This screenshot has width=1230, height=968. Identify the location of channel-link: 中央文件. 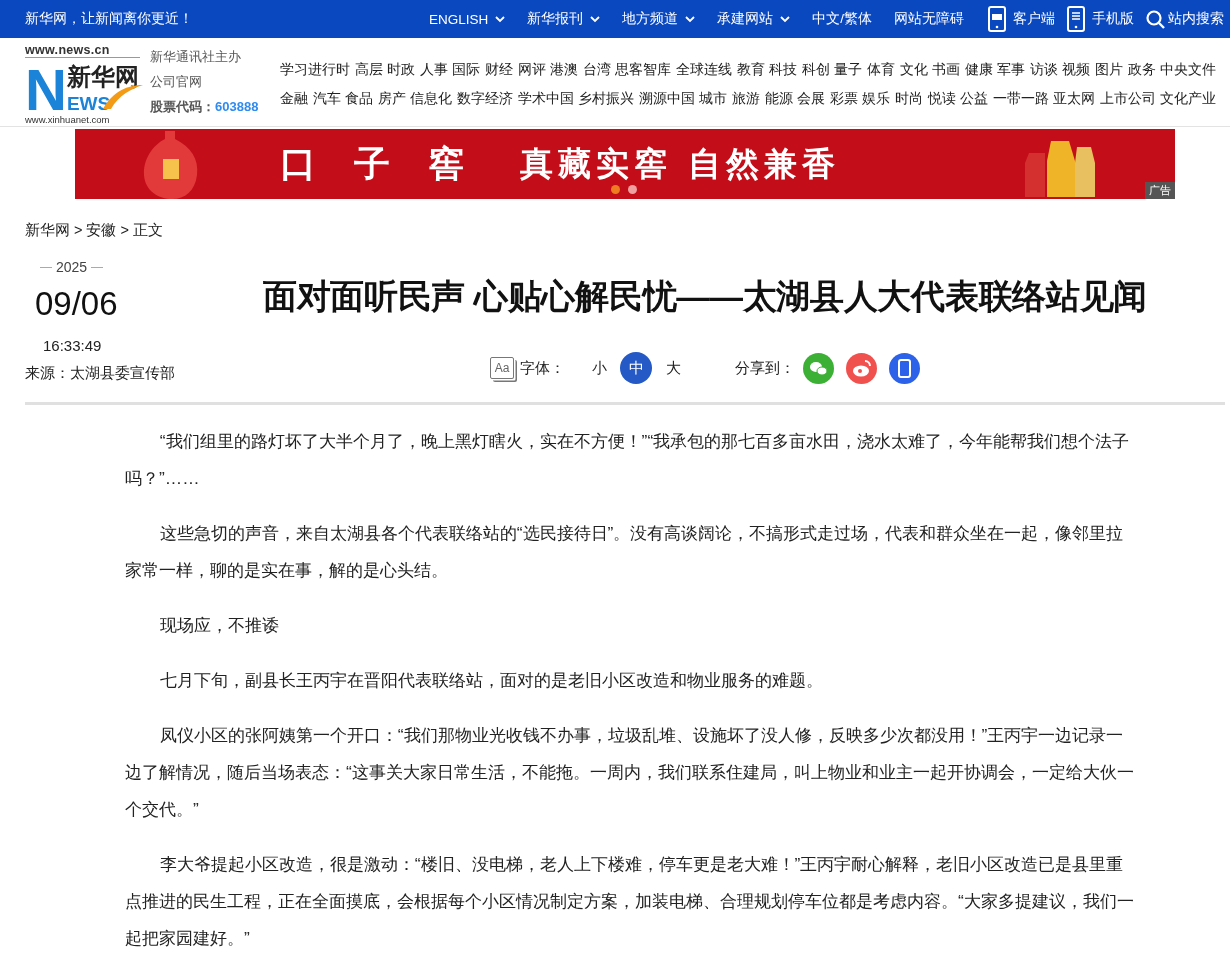
(1188, 69).